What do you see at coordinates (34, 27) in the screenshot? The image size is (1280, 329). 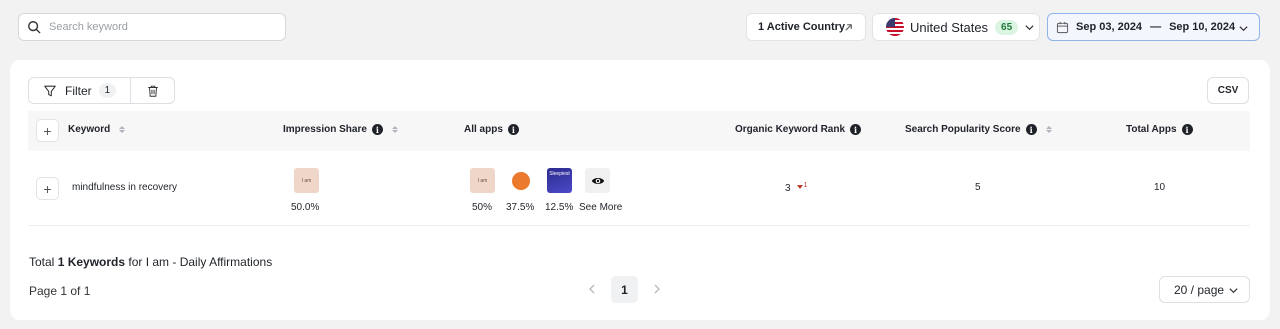 I see `search-icon` at bounding box center [34, 27].